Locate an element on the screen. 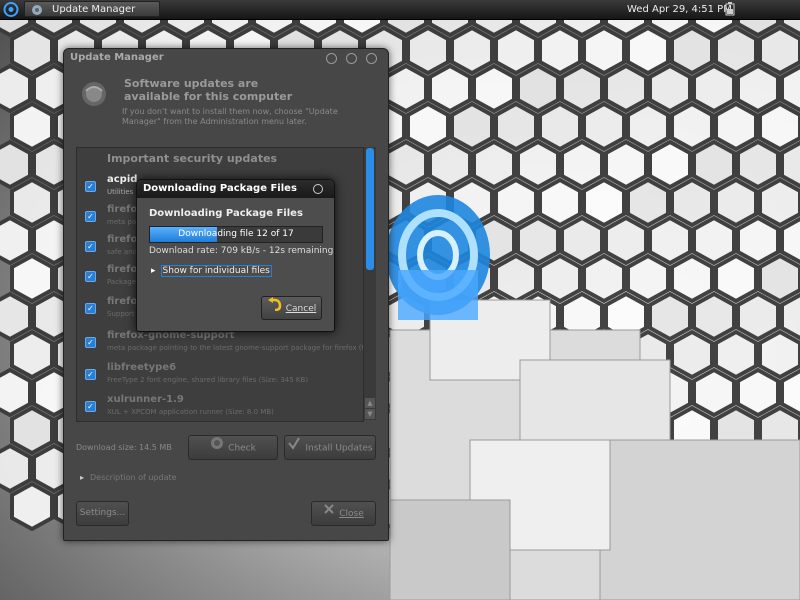  taskbar-task-label: Update Manager is located at coordinates (94, 9).